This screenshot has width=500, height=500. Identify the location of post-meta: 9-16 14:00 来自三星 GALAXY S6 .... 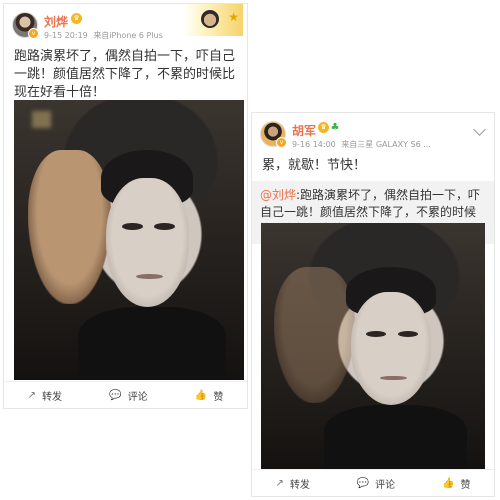
(363, 144).